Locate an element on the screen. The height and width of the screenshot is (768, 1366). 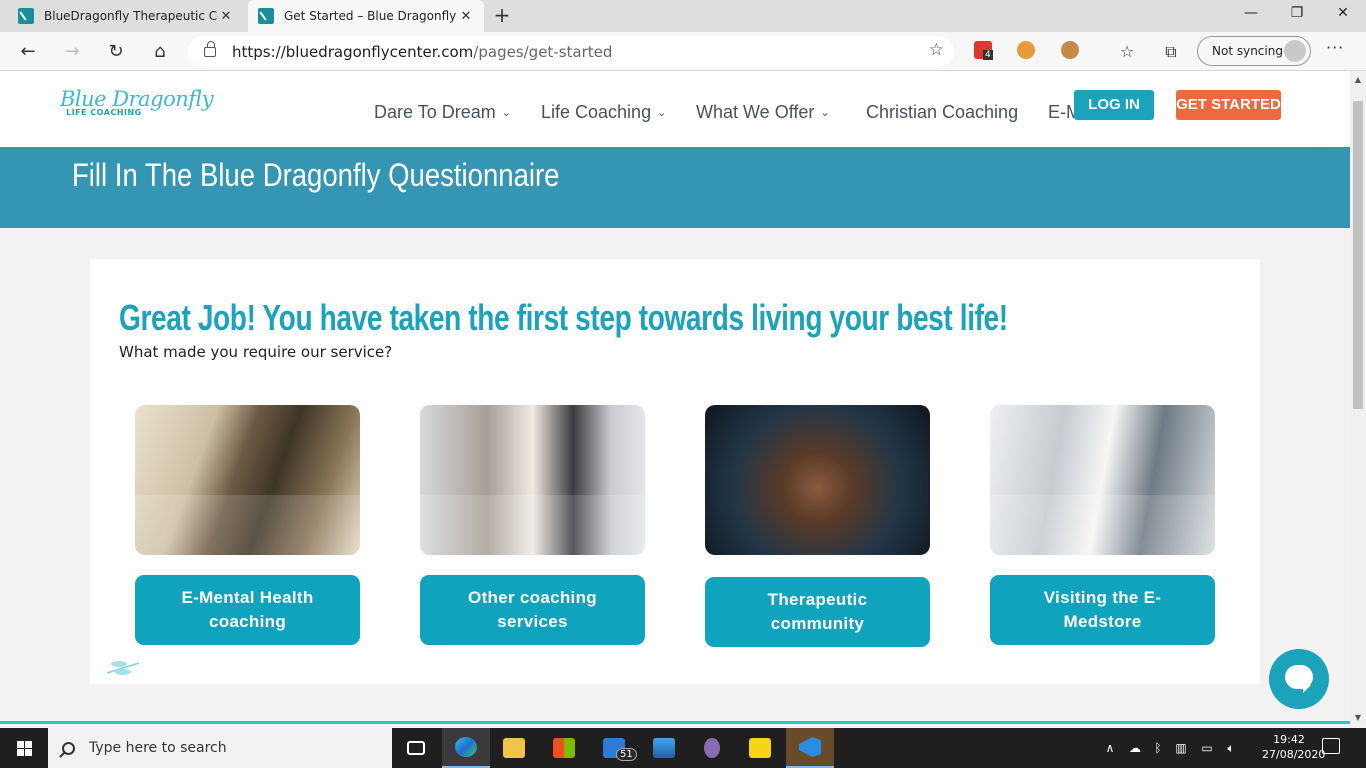
site-logo: Blue Dragonfly LIFE COACHING is located at coordinates (137, 108).